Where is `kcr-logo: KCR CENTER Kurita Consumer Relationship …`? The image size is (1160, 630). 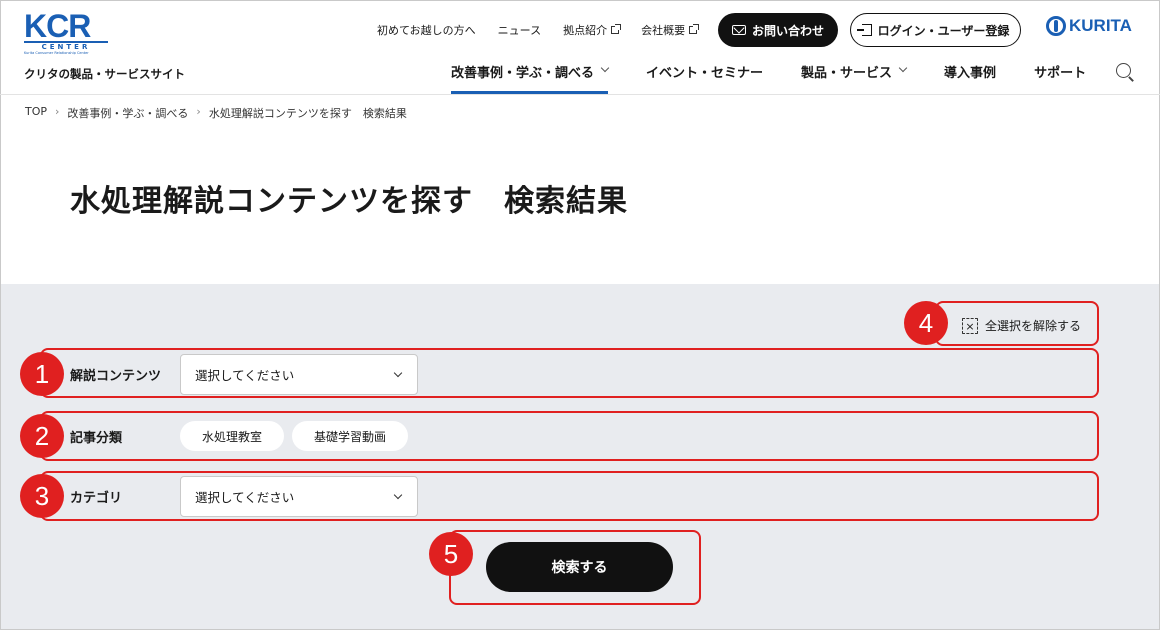
kcr-logo: KCR CENTER Kurita Consumer Relationship … is located at coordinates (66, 31).